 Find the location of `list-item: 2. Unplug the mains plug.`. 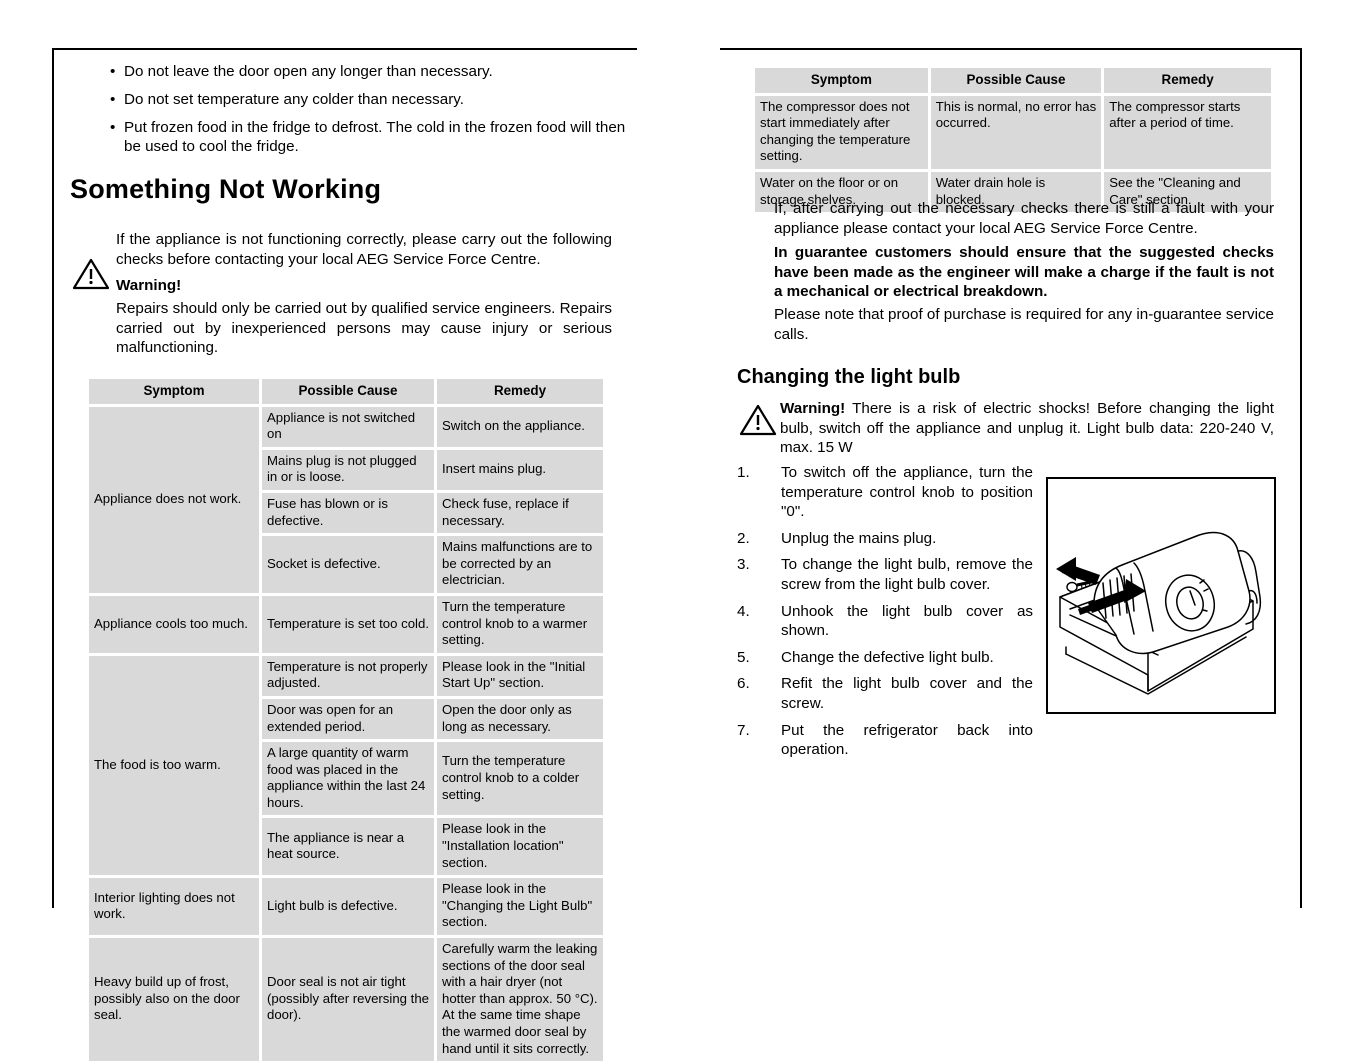

list-item: 2. Unplug the mains plug. is located at coordinates (885, 539).